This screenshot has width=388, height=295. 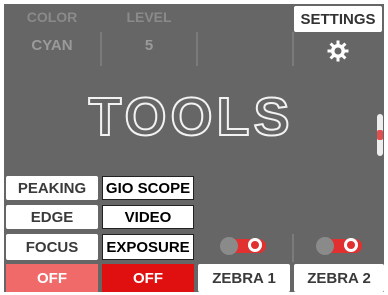 I want to click on color-label: COLOR, so click(x=52, y=17).